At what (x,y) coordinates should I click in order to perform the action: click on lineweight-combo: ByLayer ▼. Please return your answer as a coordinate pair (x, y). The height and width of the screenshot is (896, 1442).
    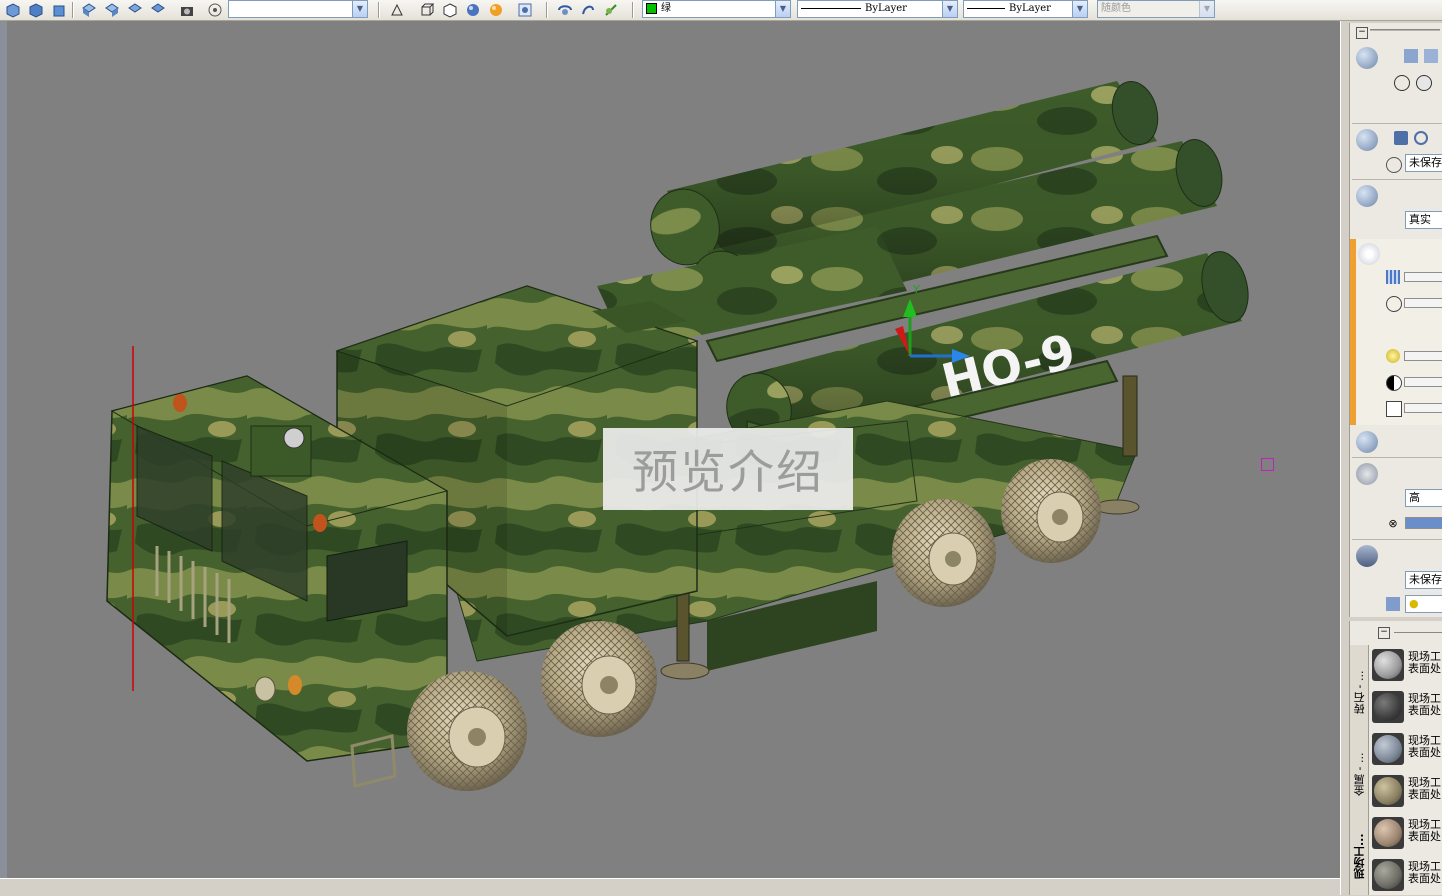
    Looking at the image, I should click on (1025, 9).